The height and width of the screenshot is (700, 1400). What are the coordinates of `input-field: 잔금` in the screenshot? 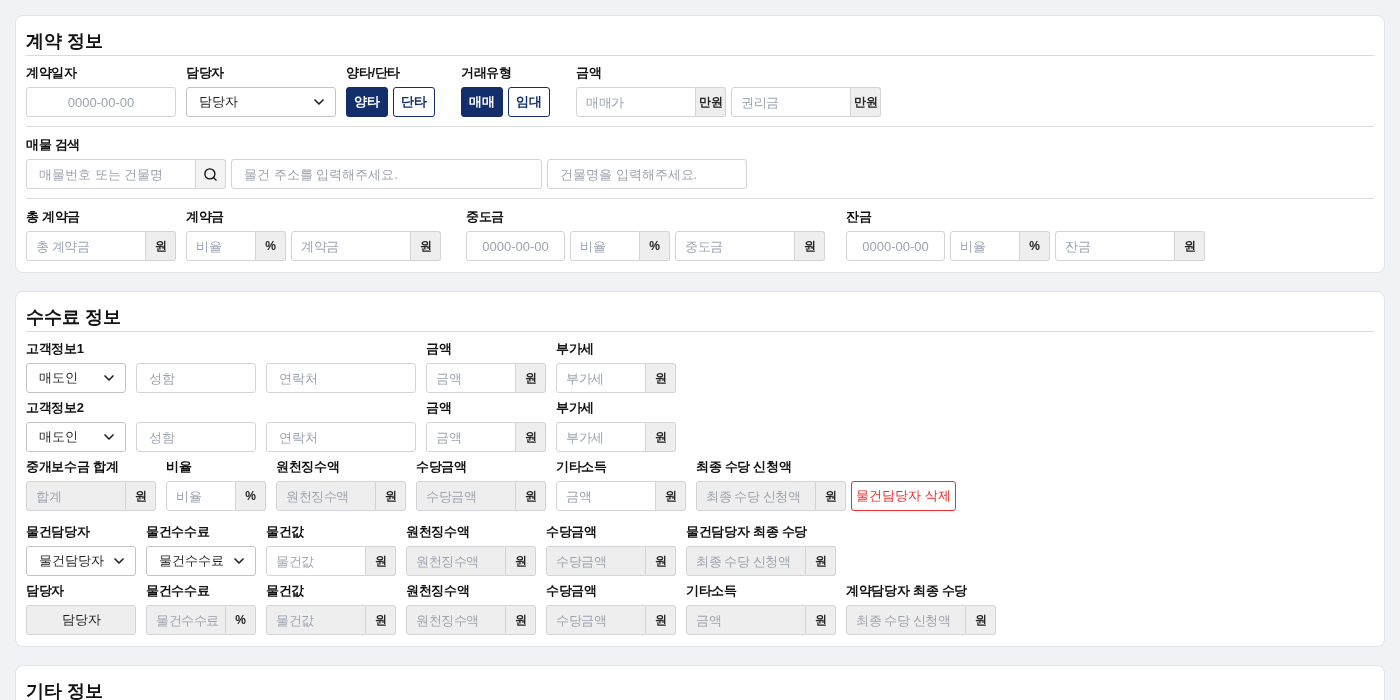 It's located at (1115, 246).